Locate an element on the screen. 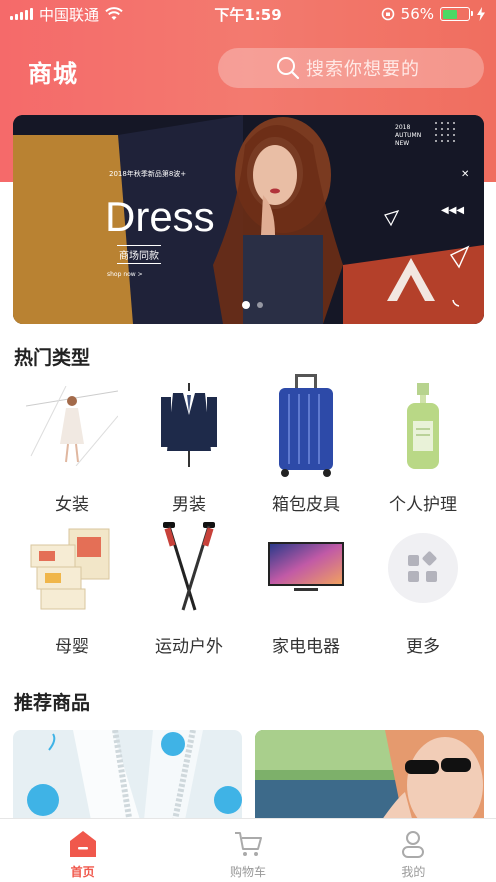  tab-label: 首页 is located at coordinates (82, 872).